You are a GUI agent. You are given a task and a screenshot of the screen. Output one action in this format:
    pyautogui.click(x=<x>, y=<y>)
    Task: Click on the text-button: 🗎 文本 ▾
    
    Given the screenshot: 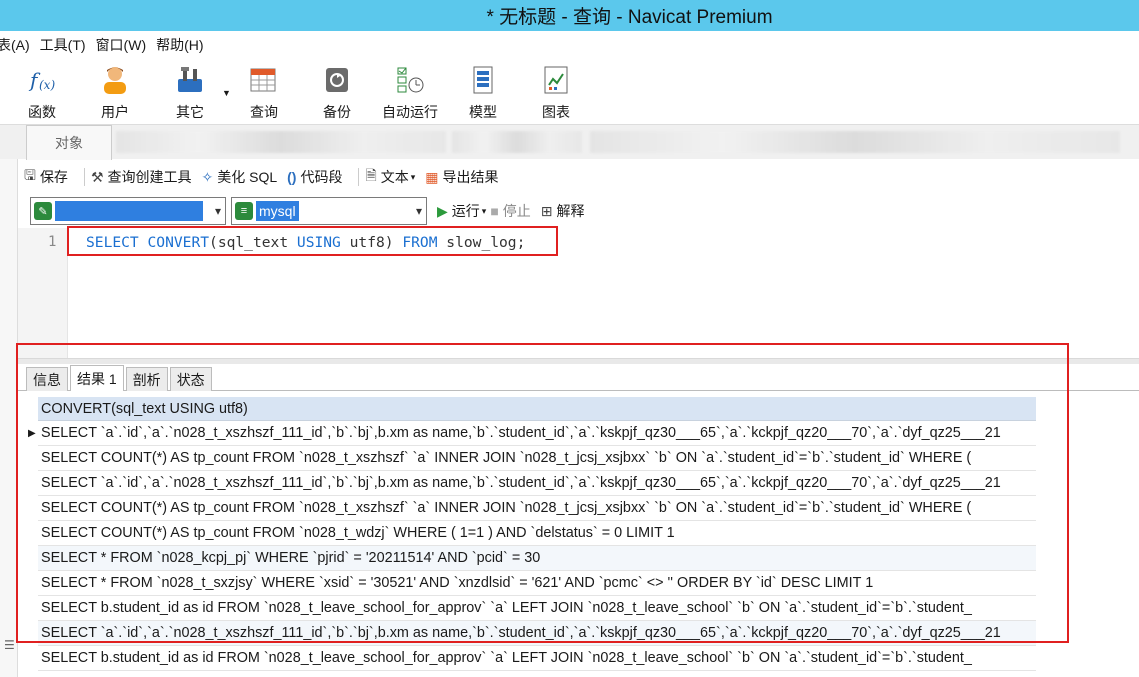 What is the action you would take?
    pyautogui.click(x=390, y=177)
    